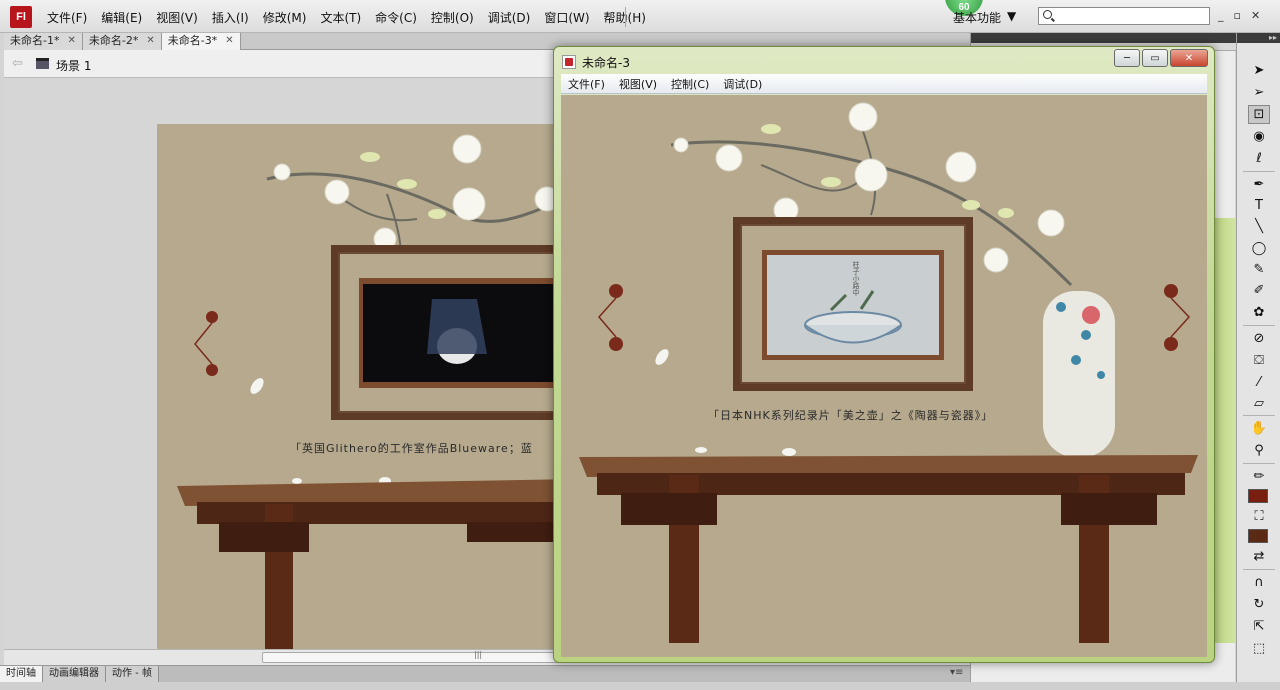  What do you see at coordinates (1259, 450) in the screenshot?
I see `zoom-tool-icon: ⚲` at bounding box center [1259, 450].